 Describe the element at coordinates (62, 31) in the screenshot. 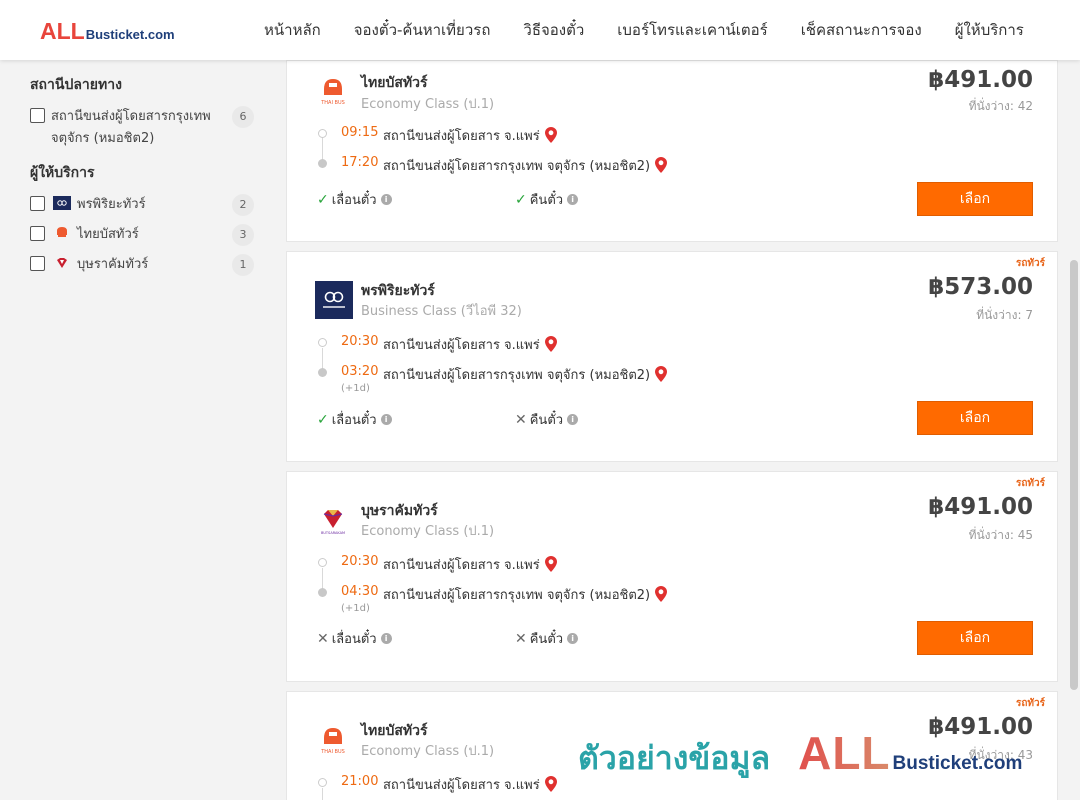

I see `logo-all-text: ALL` at that location.